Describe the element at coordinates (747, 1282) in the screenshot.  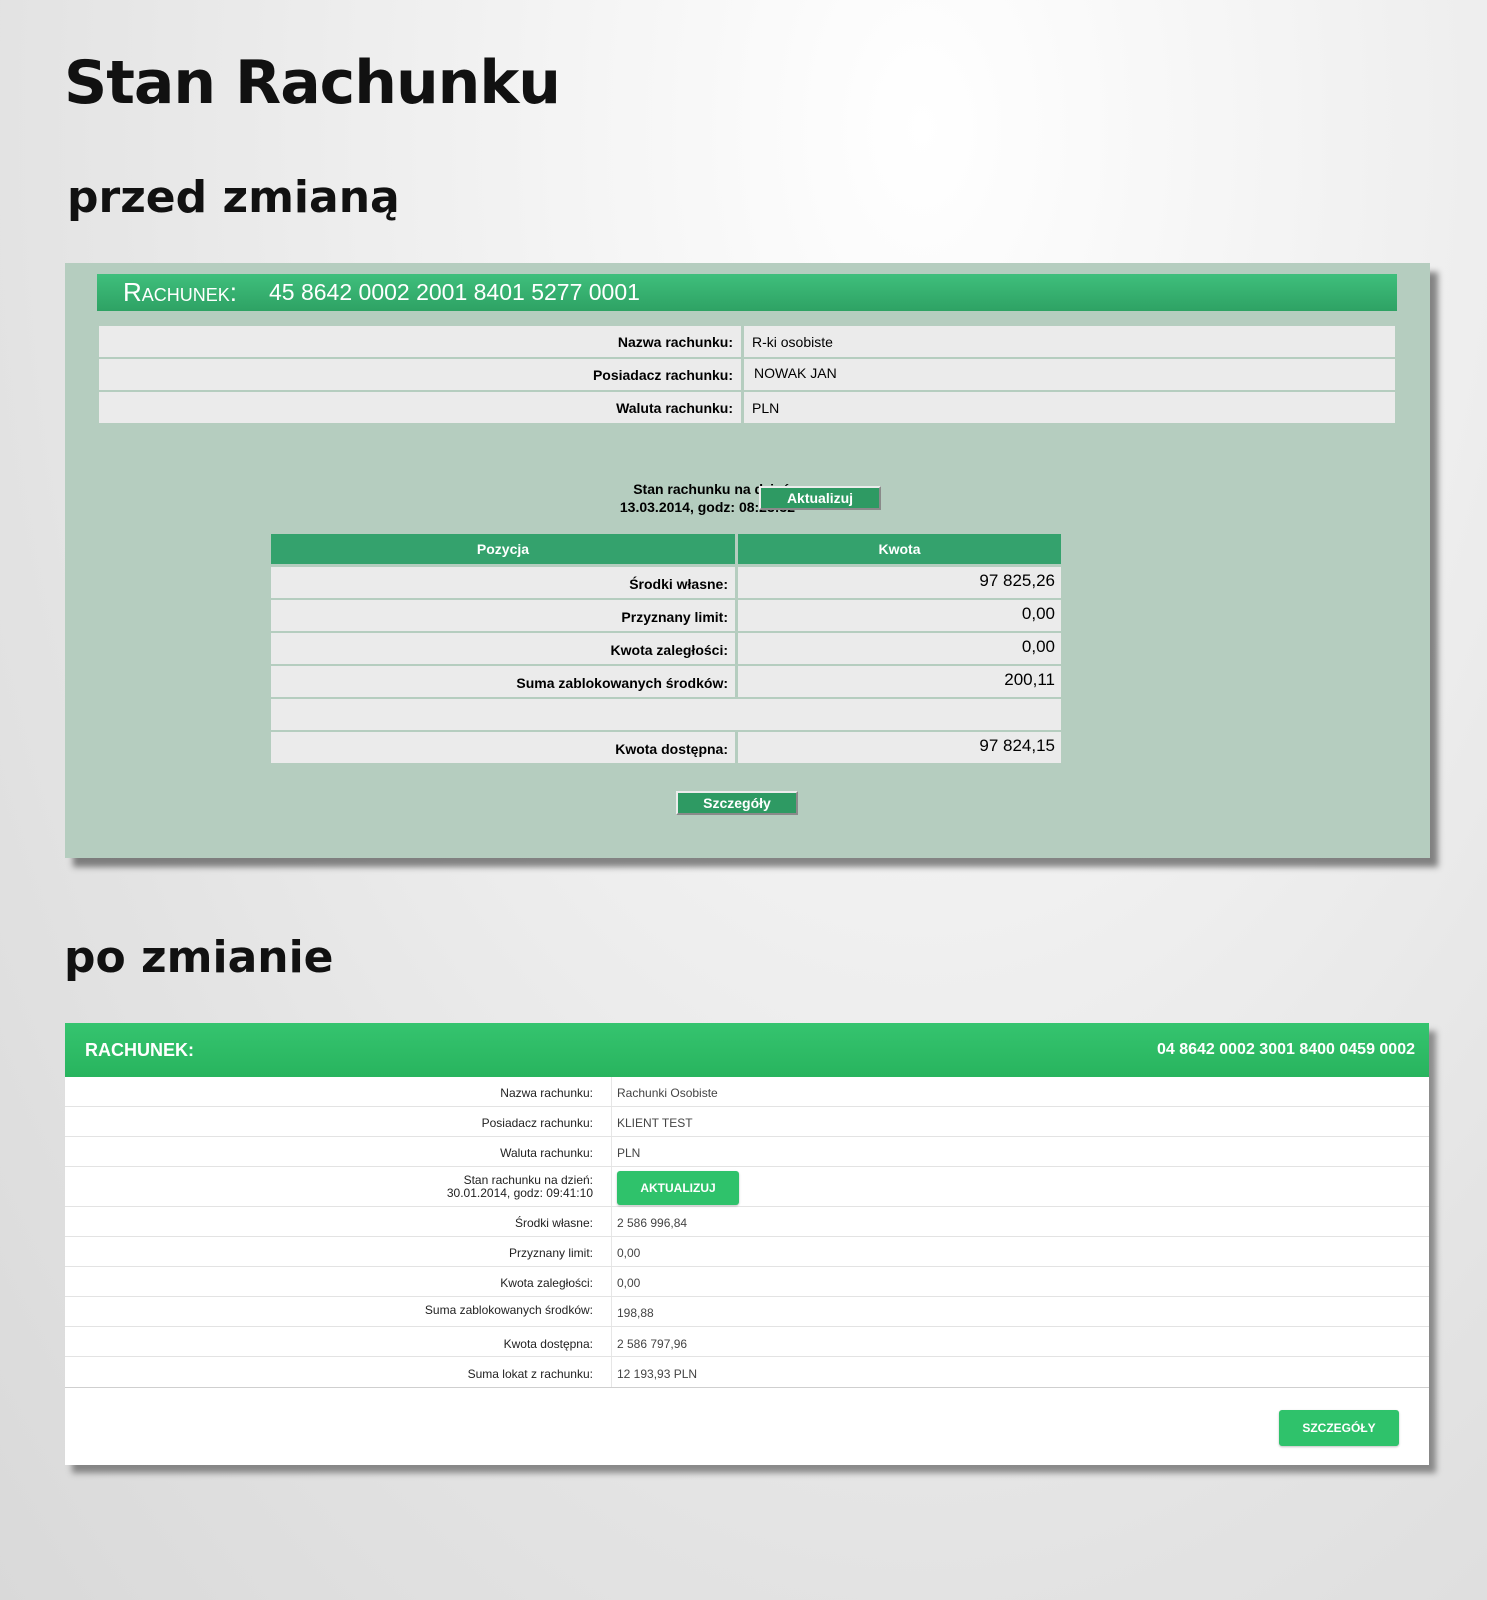
I see `list-item: Kwota zaległości: 0,00` at that location.